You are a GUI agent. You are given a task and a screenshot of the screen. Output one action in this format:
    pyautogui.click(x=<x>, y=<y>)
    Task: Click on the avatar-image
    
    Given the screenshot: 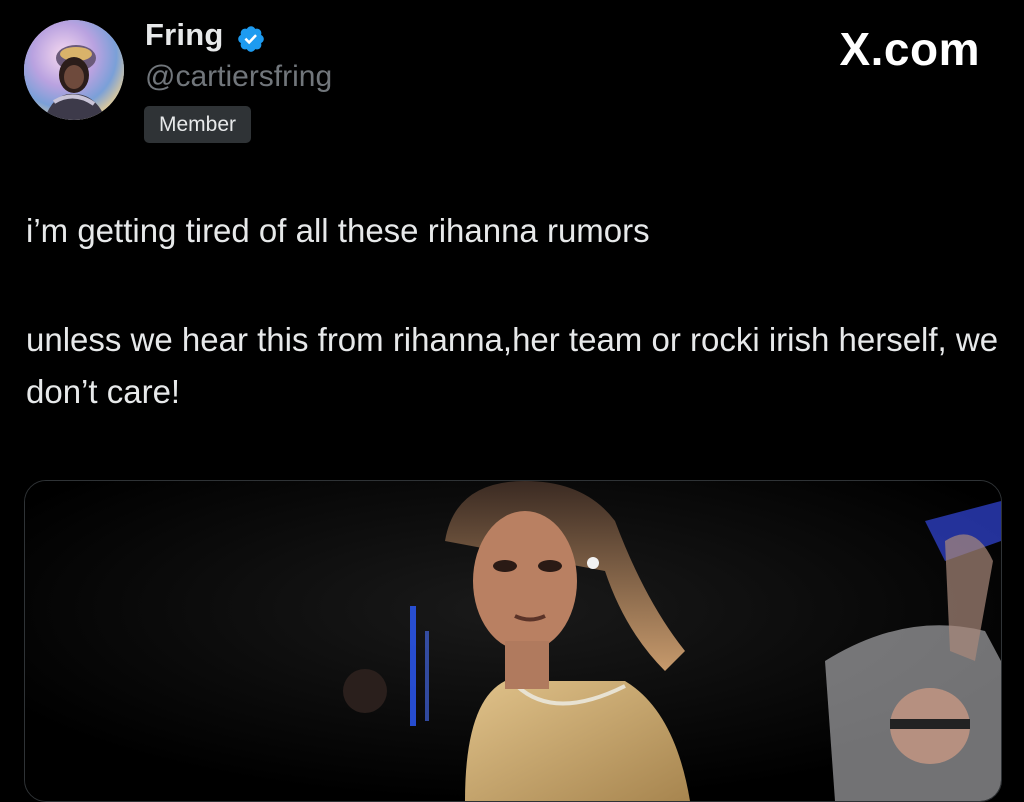 What is the action you would take?
    pyautogui.click(x=74, y=70)
    